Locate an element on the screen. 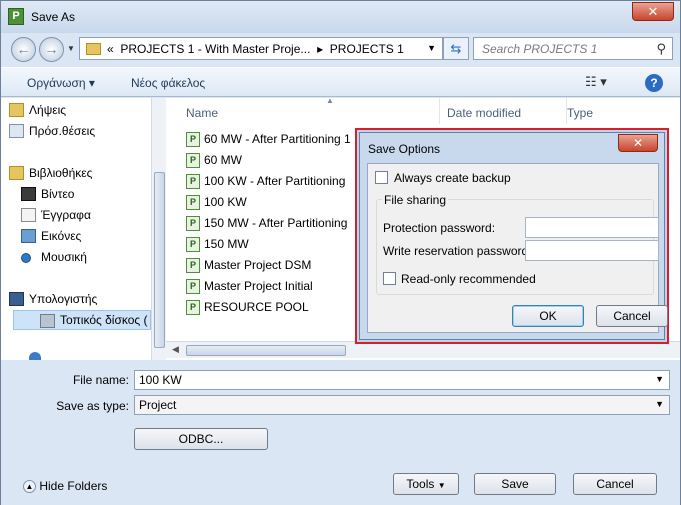 Image resolution: width=681 pixels, height=505 pixels. downloads-folder-icon is located at coordinates (16, 110).